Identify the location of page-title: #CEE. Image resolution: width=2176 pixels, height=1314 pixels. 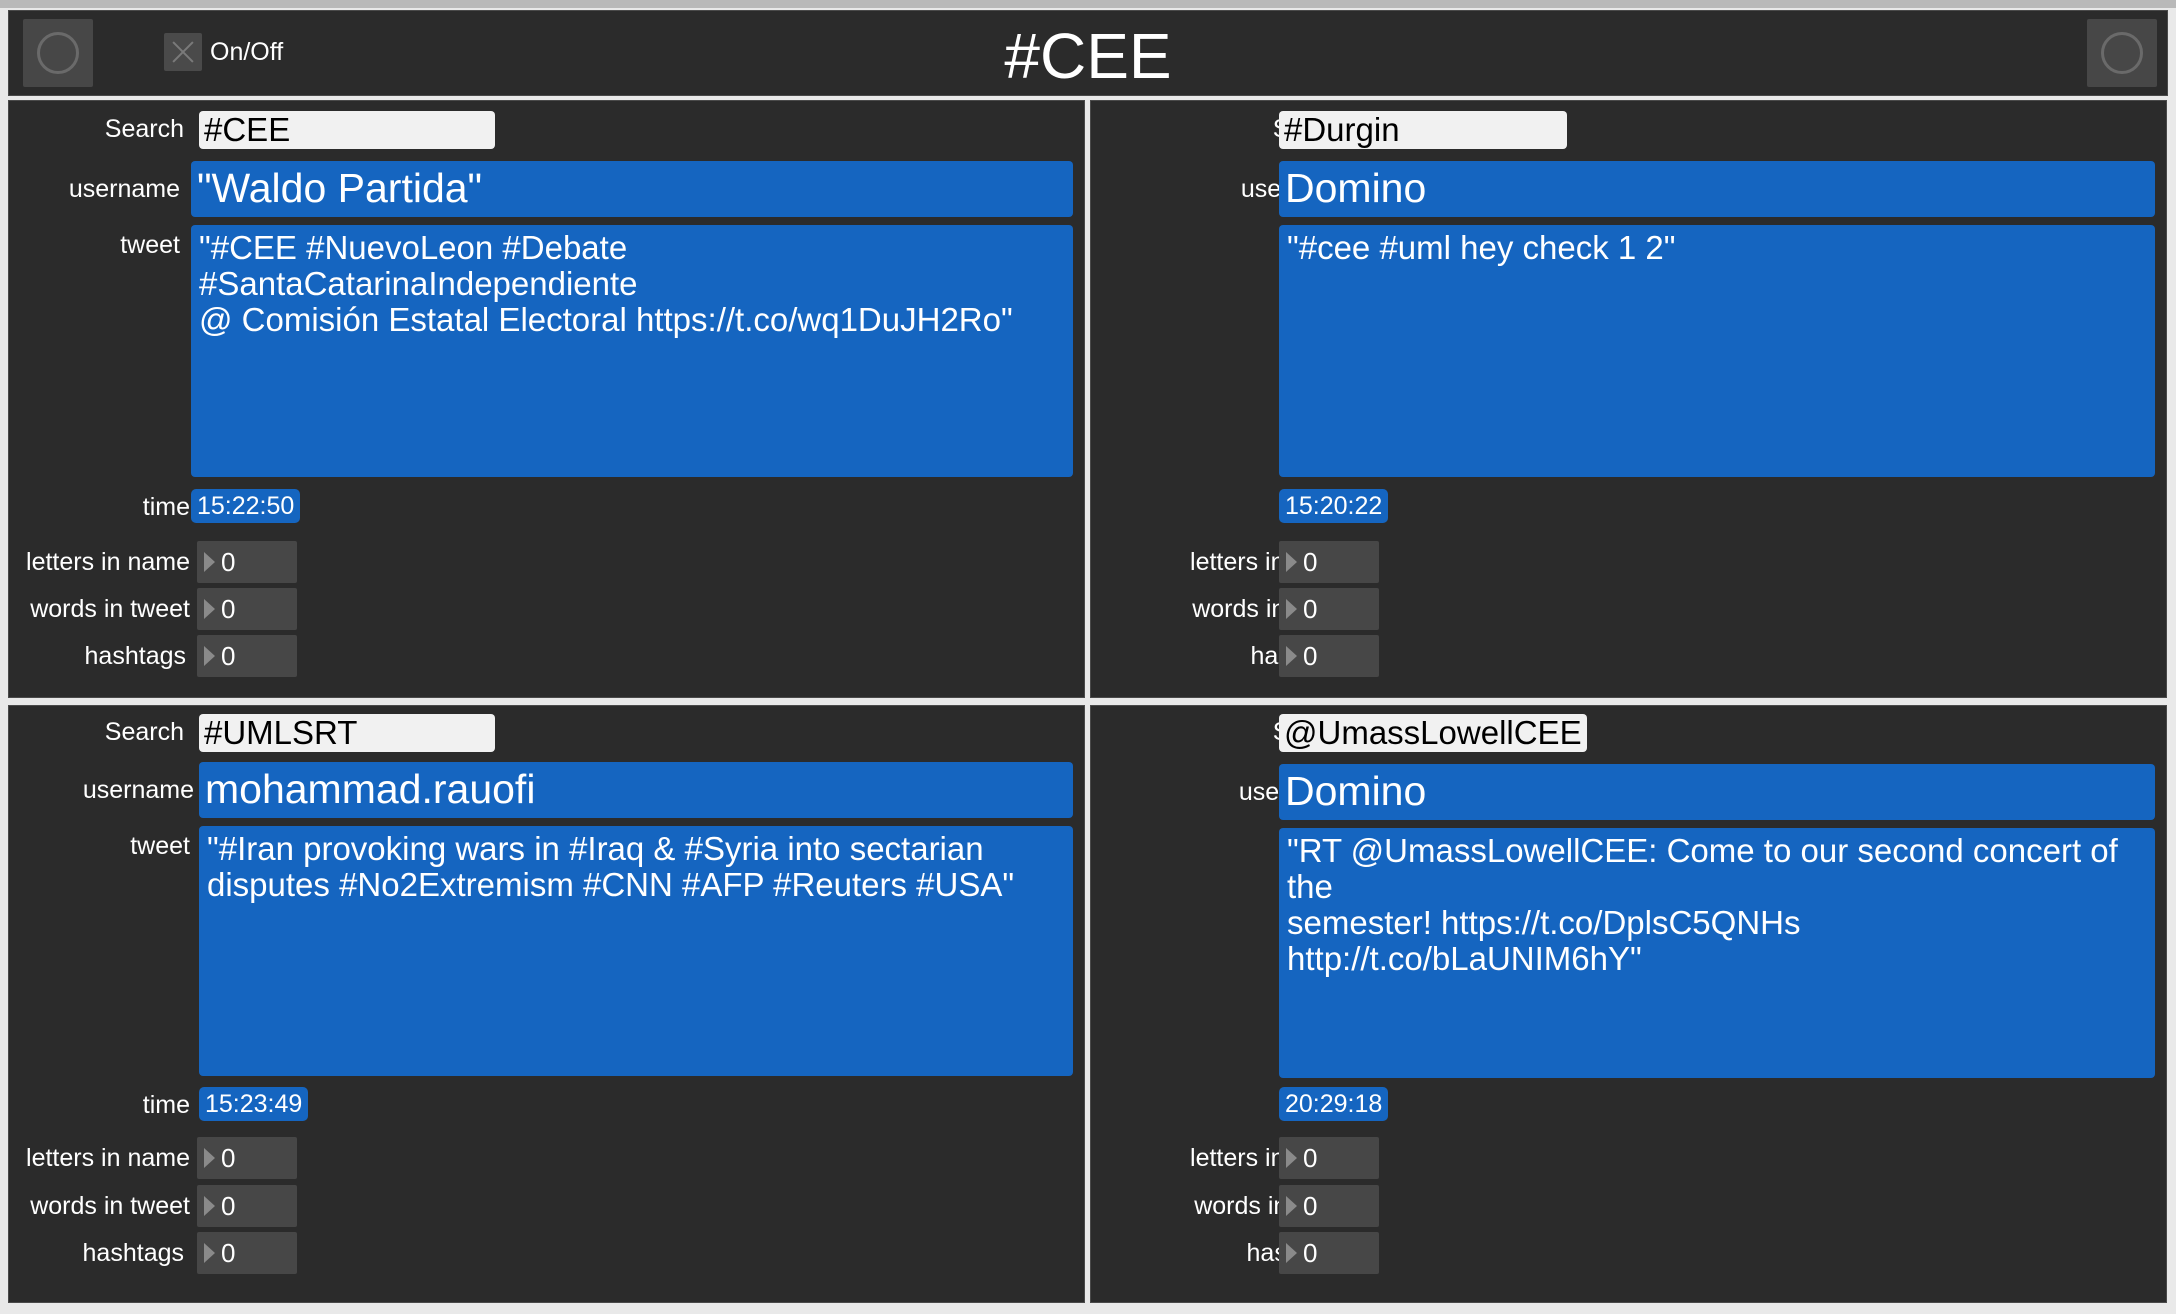
(1088, 56).